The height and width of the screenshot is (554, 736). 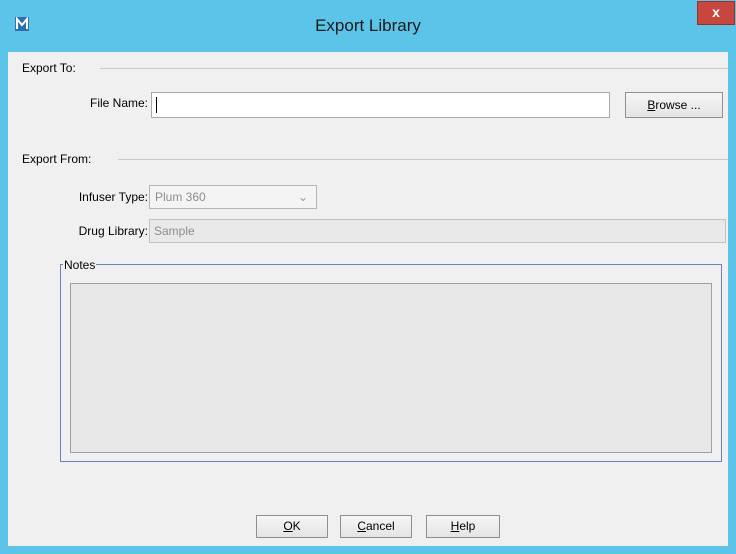 What do you see at coordinates (52, 68) in the screenshot?
I see `export-to-label: Export To:` at bounding box center [52, 68].